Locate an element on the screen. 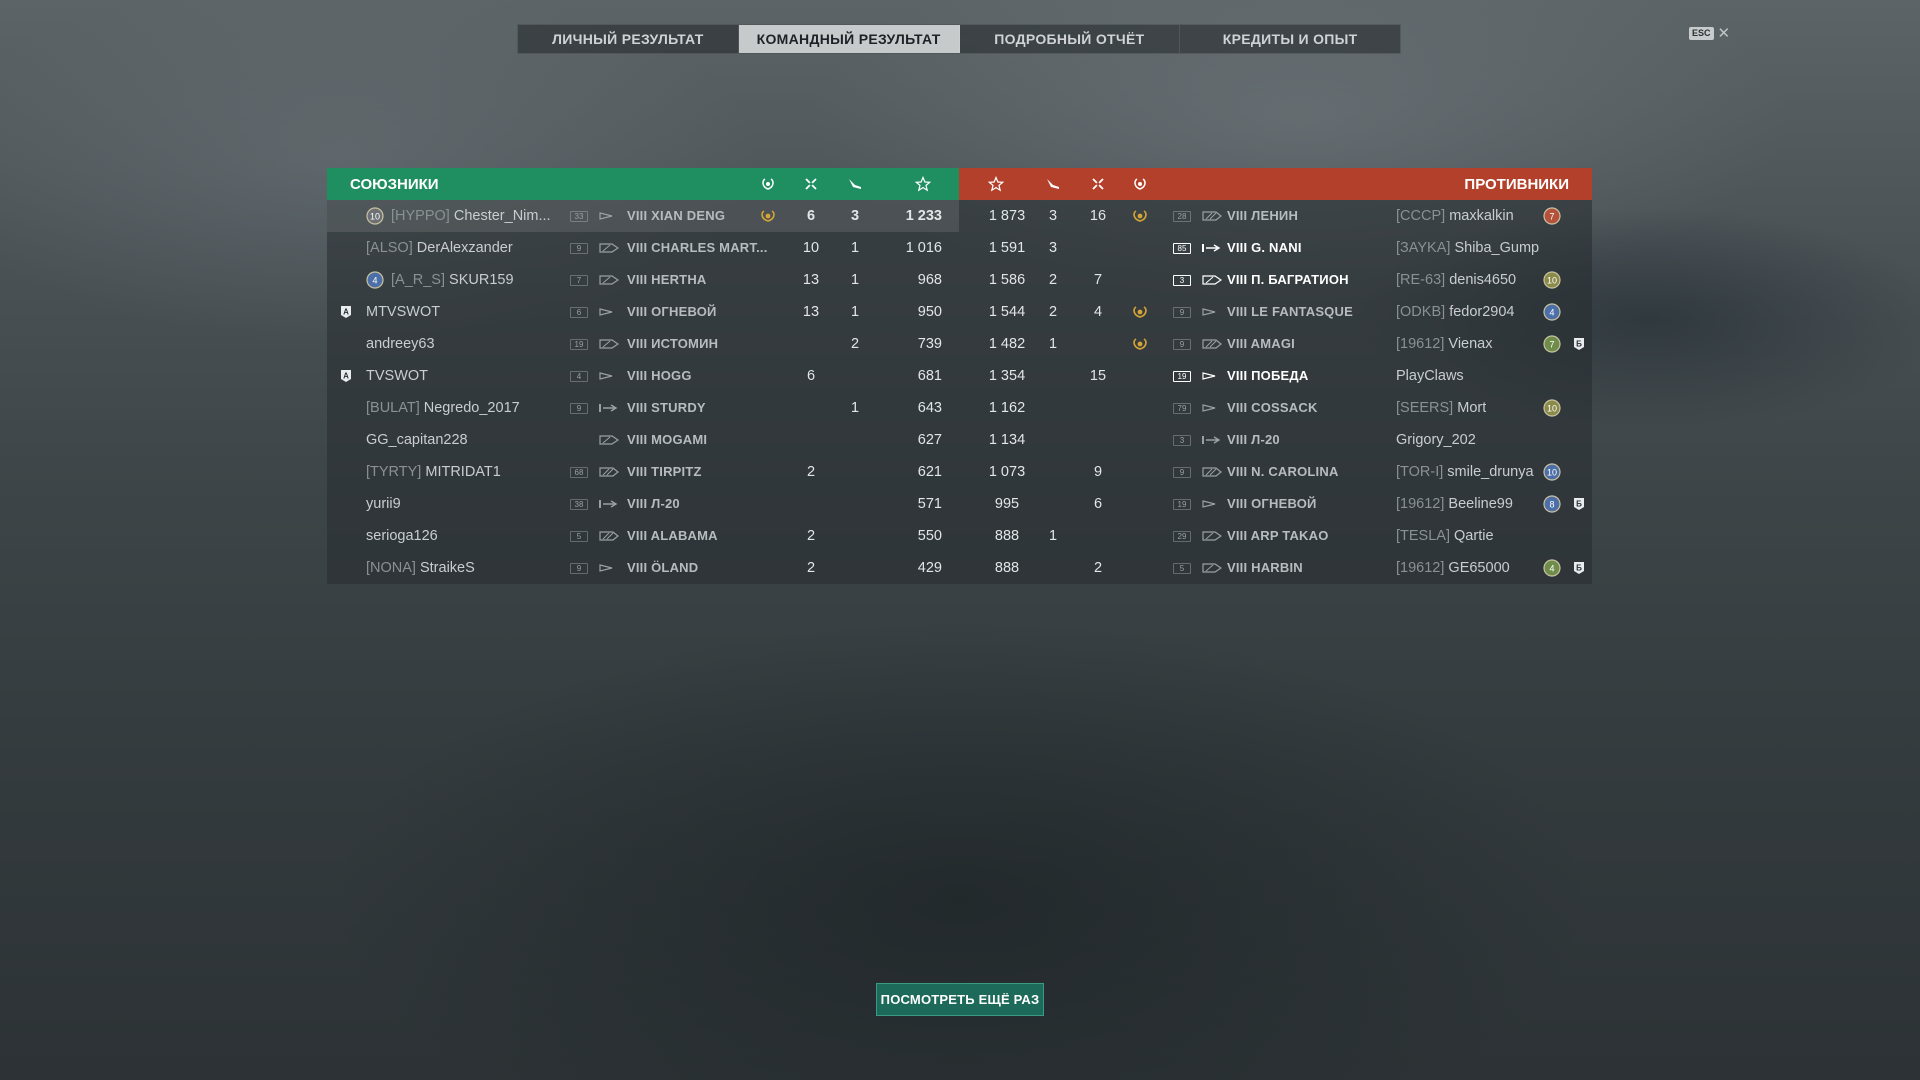  tab-3: ПОДРОБНЫЙ ОТЧЁТ is located at coordinates (1070, 39).